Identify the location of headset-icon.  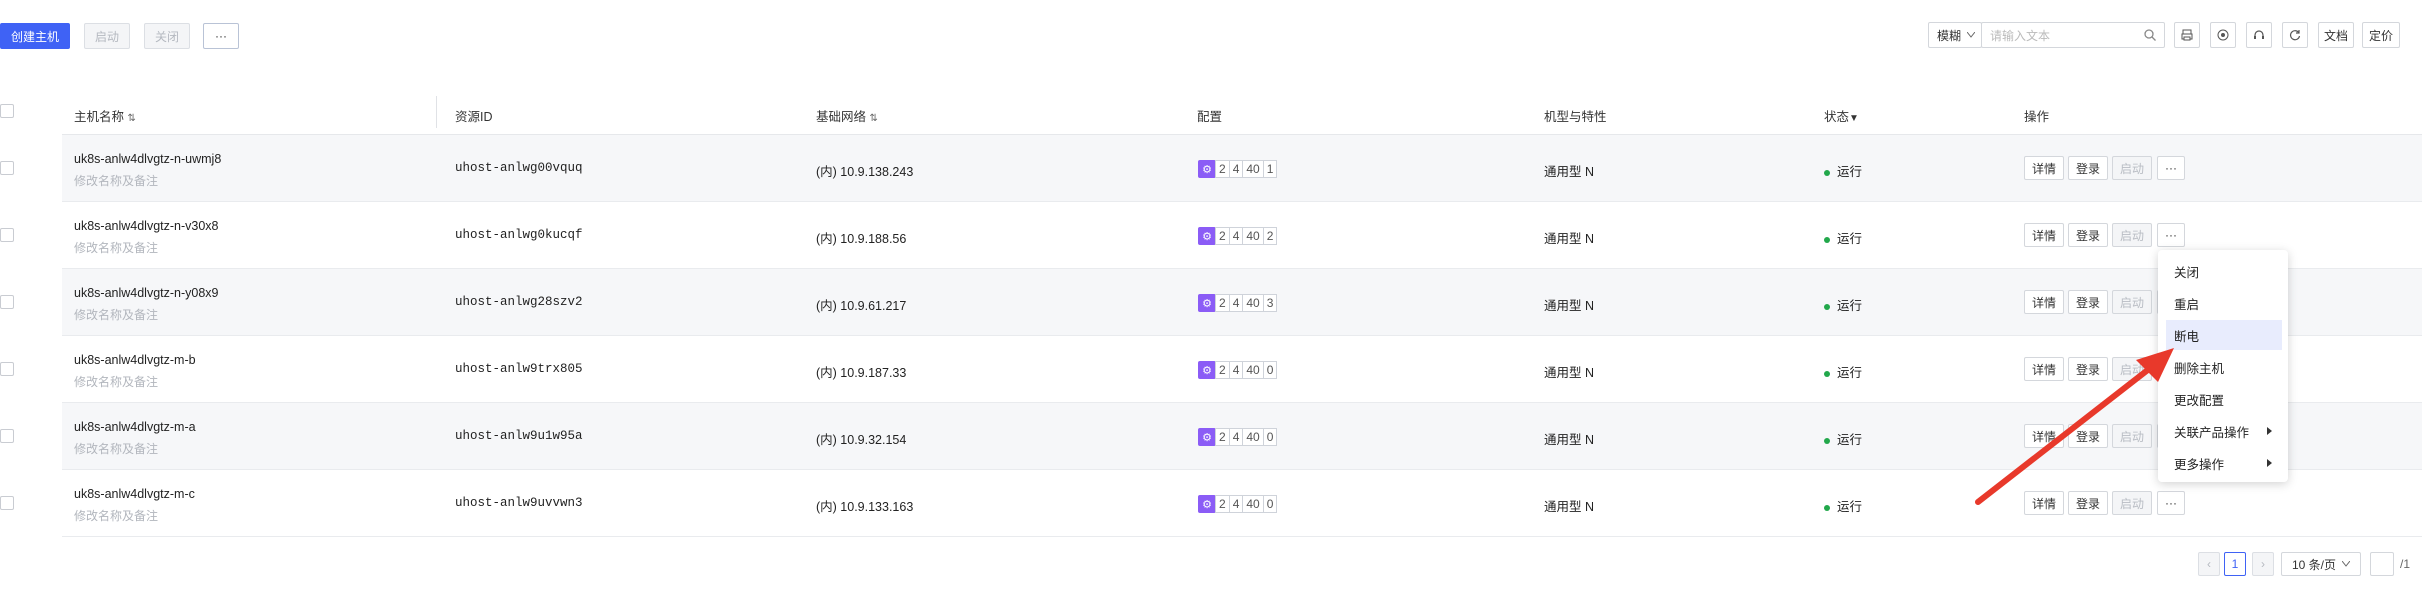
(2259, 34).